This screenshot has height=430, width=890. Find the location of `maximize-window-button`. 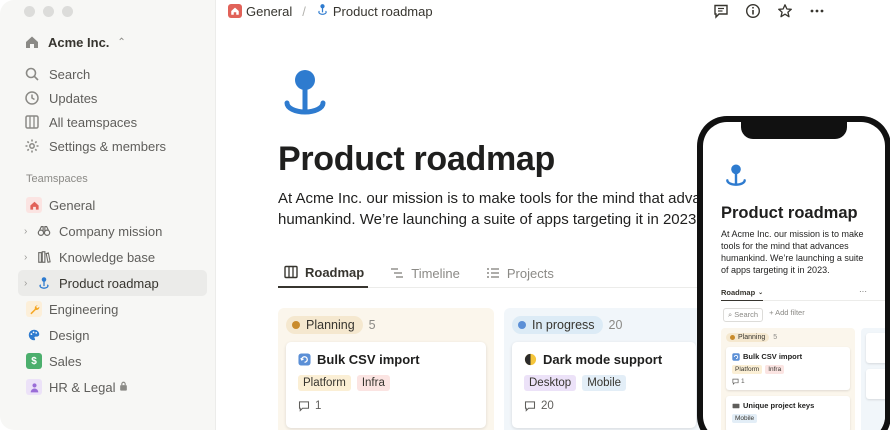

maximize-window-button is located at coordinates (67, 11).